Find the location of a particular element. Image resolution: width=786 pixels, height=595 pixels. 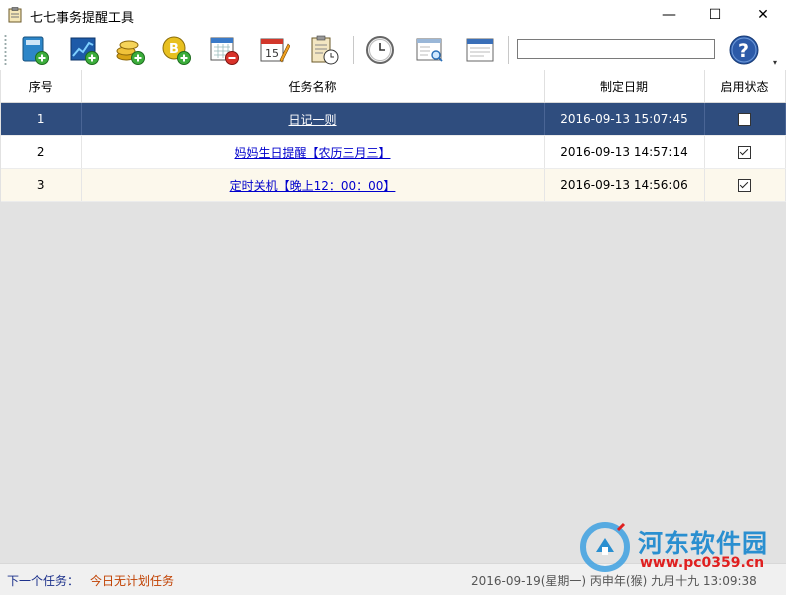

watermark: 河东软件园 www.pc0359.cn is located at coordinates (680, 545).